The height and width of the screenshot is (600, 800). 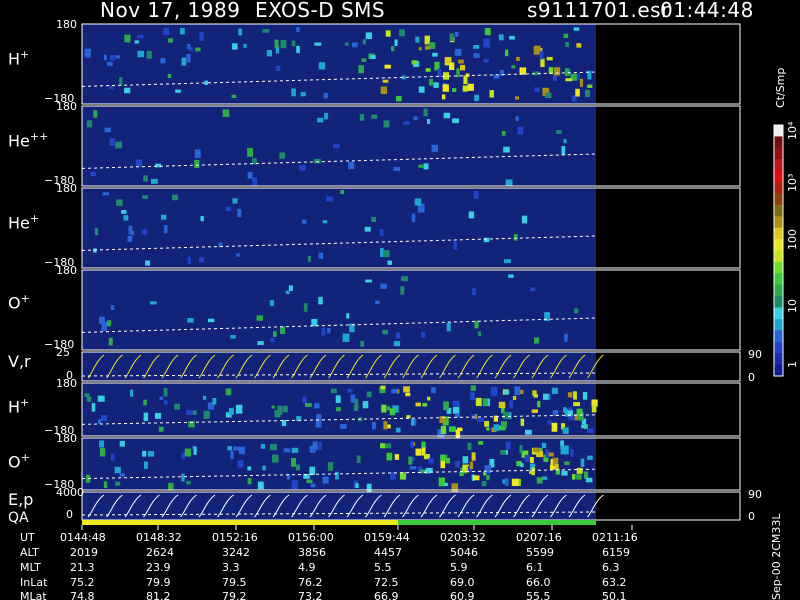 I want to click on panel-4-nodata, so click(x=668, y=310).